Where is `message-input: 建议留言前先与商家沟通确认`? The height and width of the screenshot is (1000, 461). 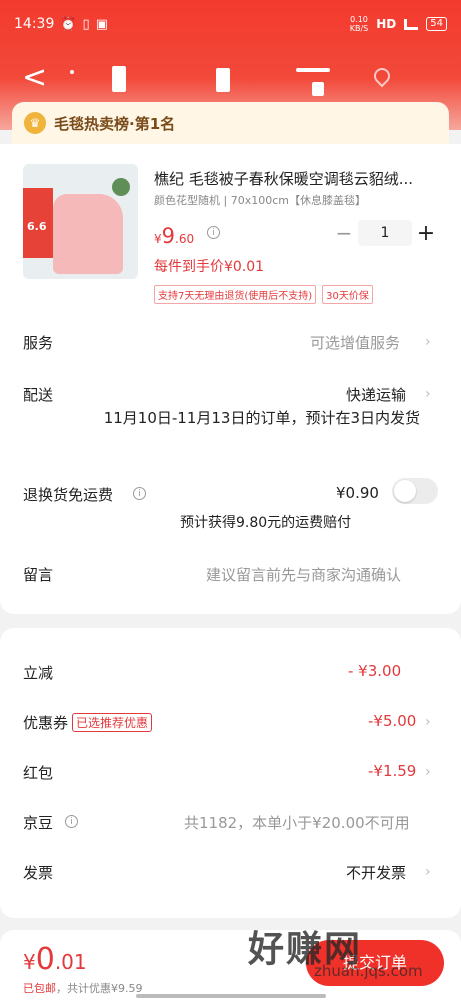 message-input: 建议留言前先与商家沟通确认 is located at coordinates (303, 574).